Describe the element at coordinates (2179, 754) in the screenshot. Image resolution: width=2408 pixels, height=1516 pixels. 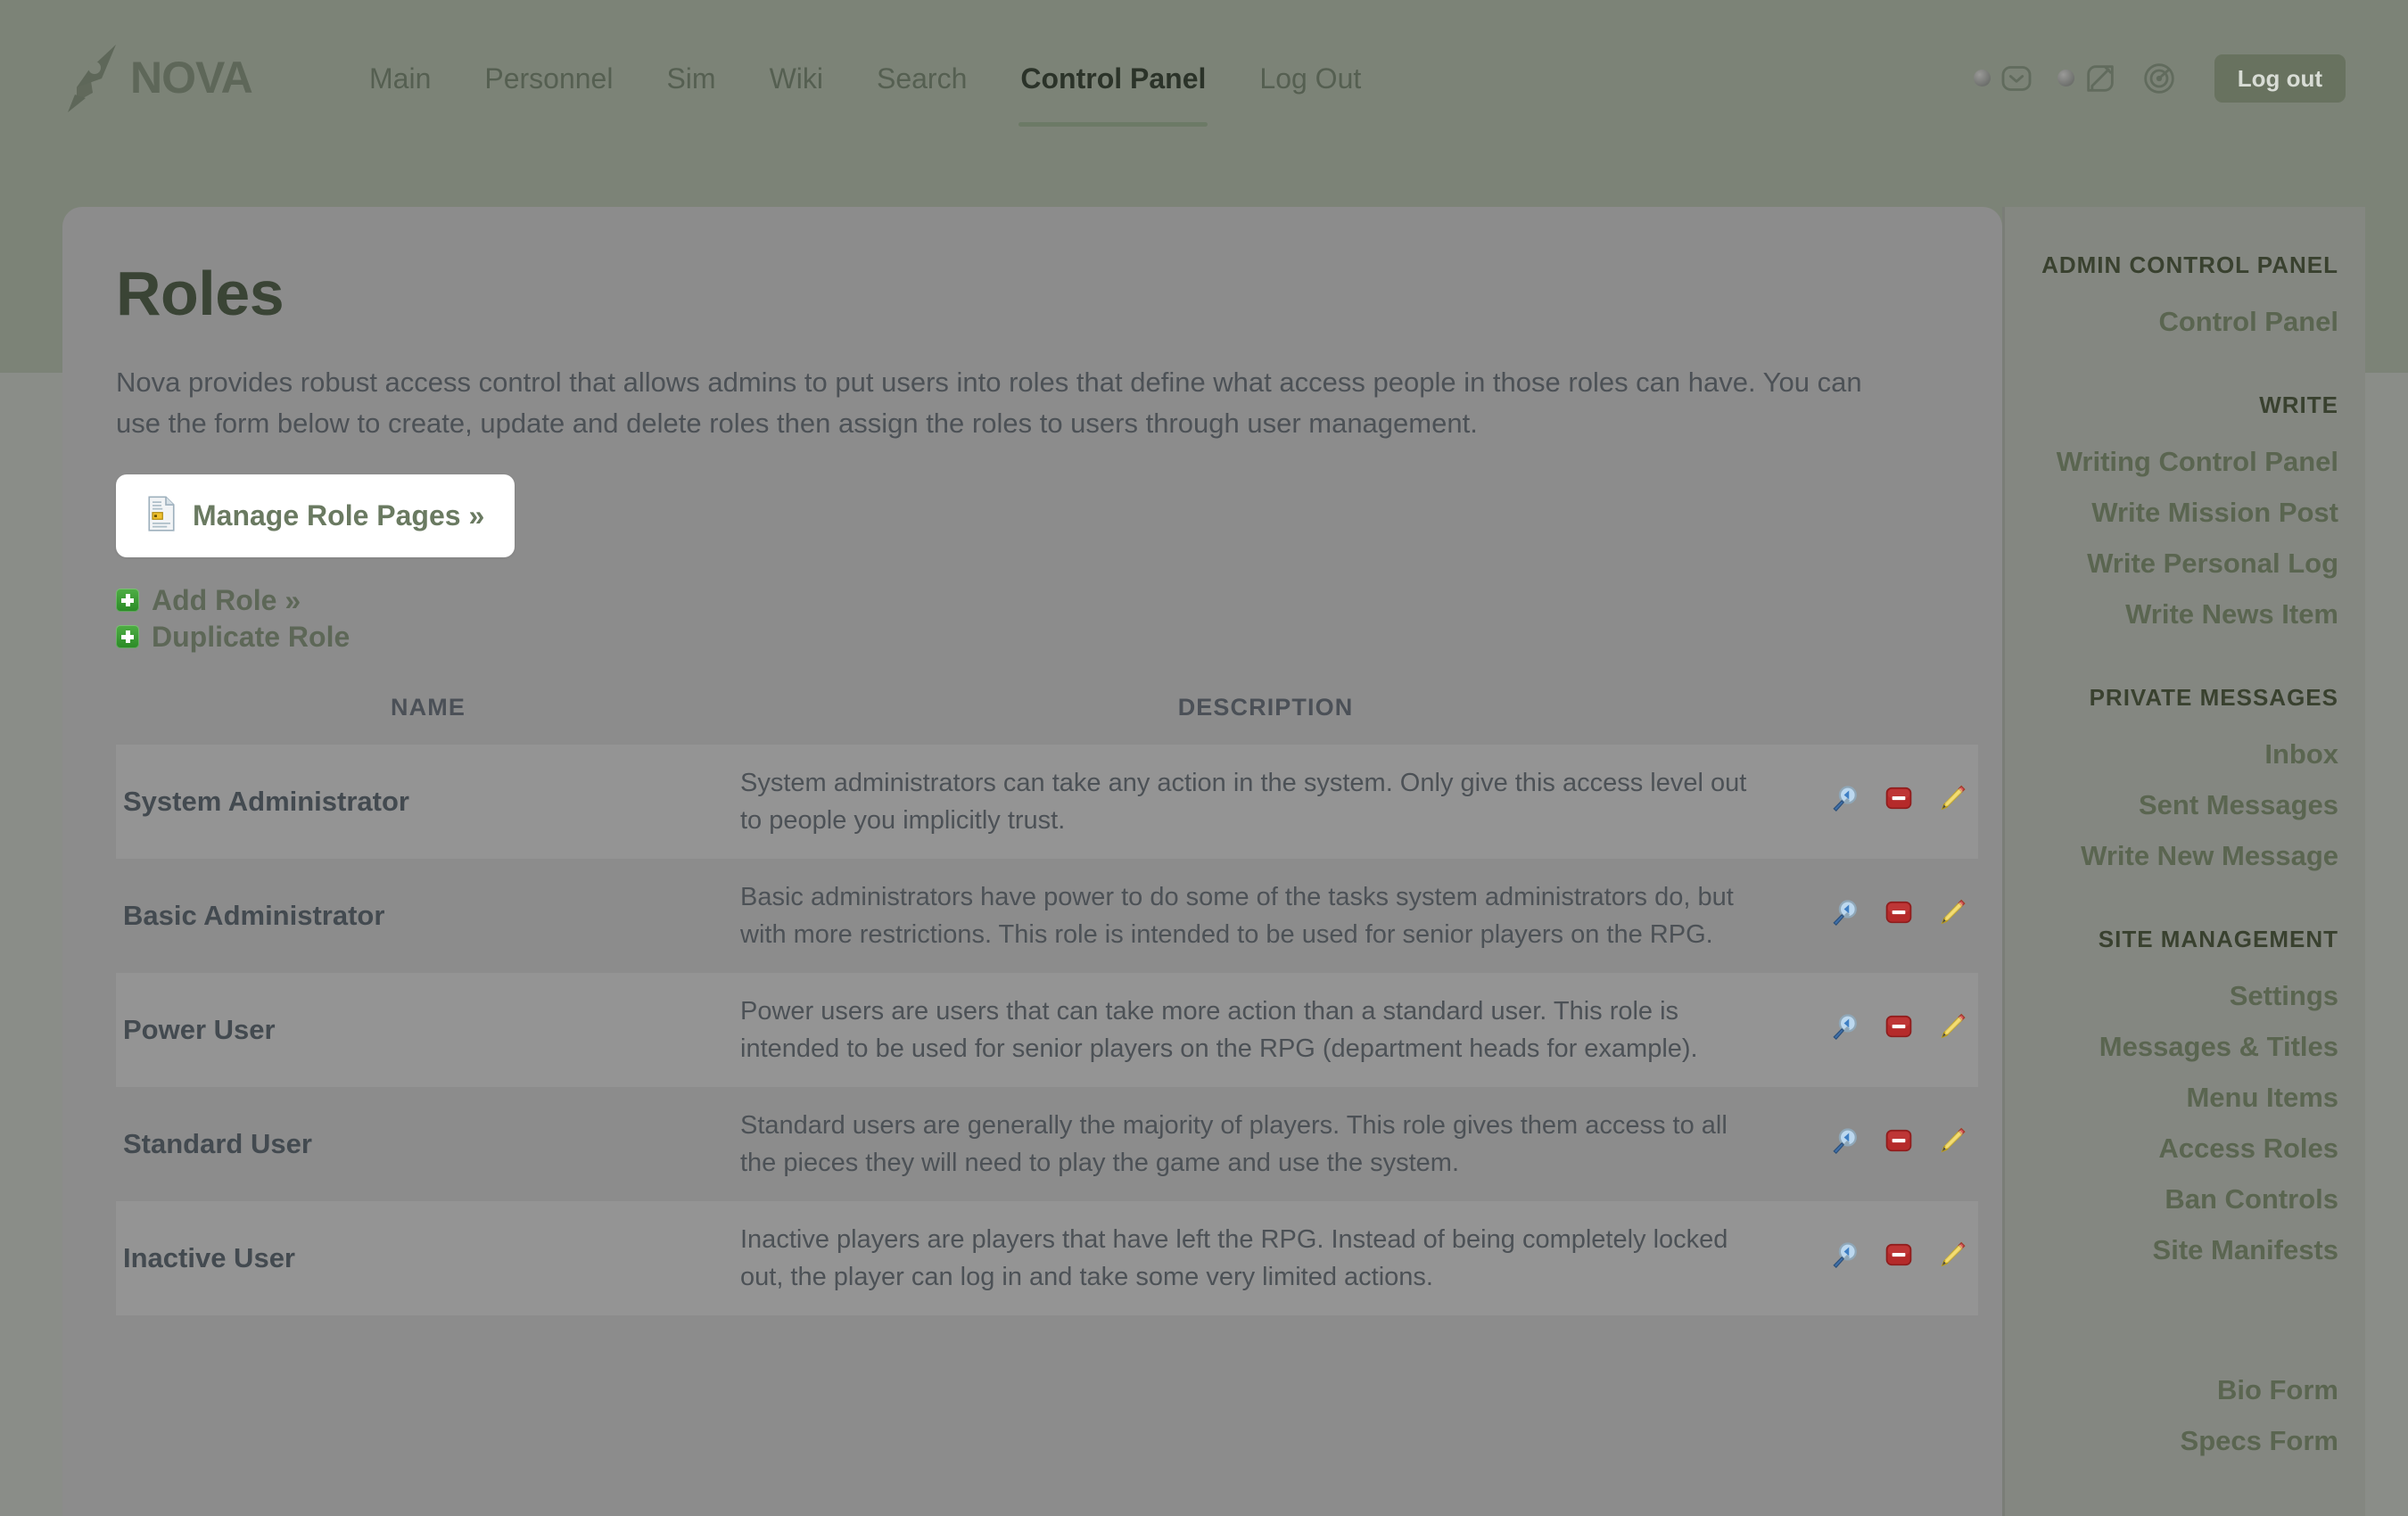
I see `sidebar-item-inbox: Inbox` at that location.